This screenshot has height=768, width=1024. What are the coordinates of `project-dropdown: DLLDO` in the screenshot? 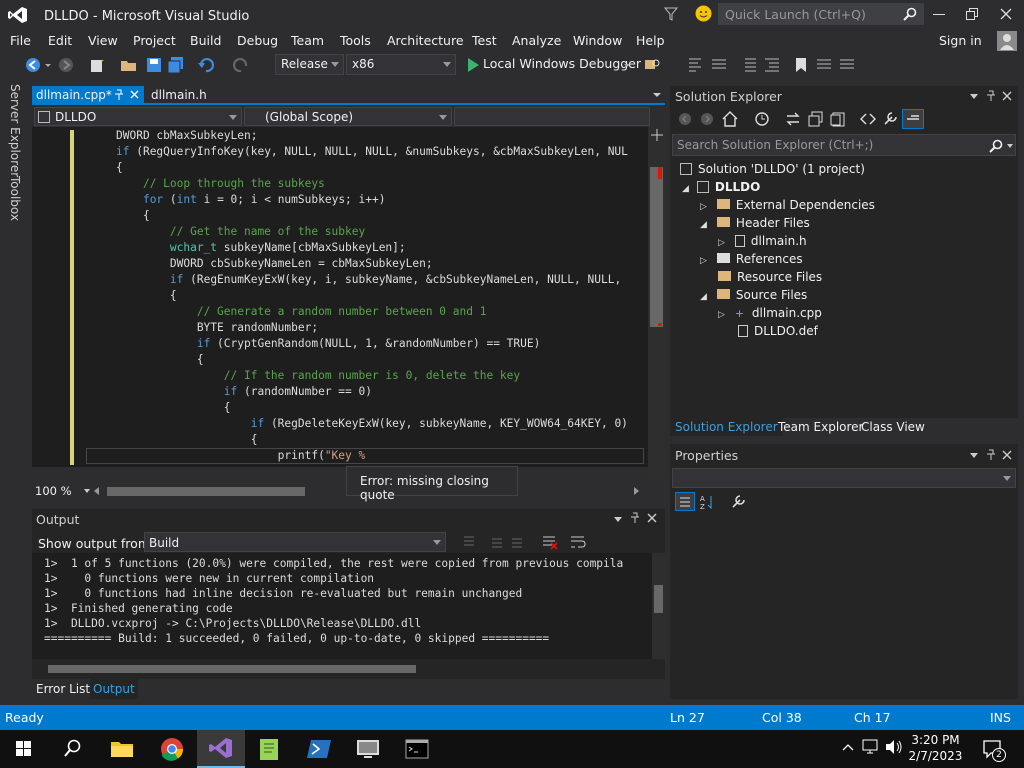 It's located at (138, 116).